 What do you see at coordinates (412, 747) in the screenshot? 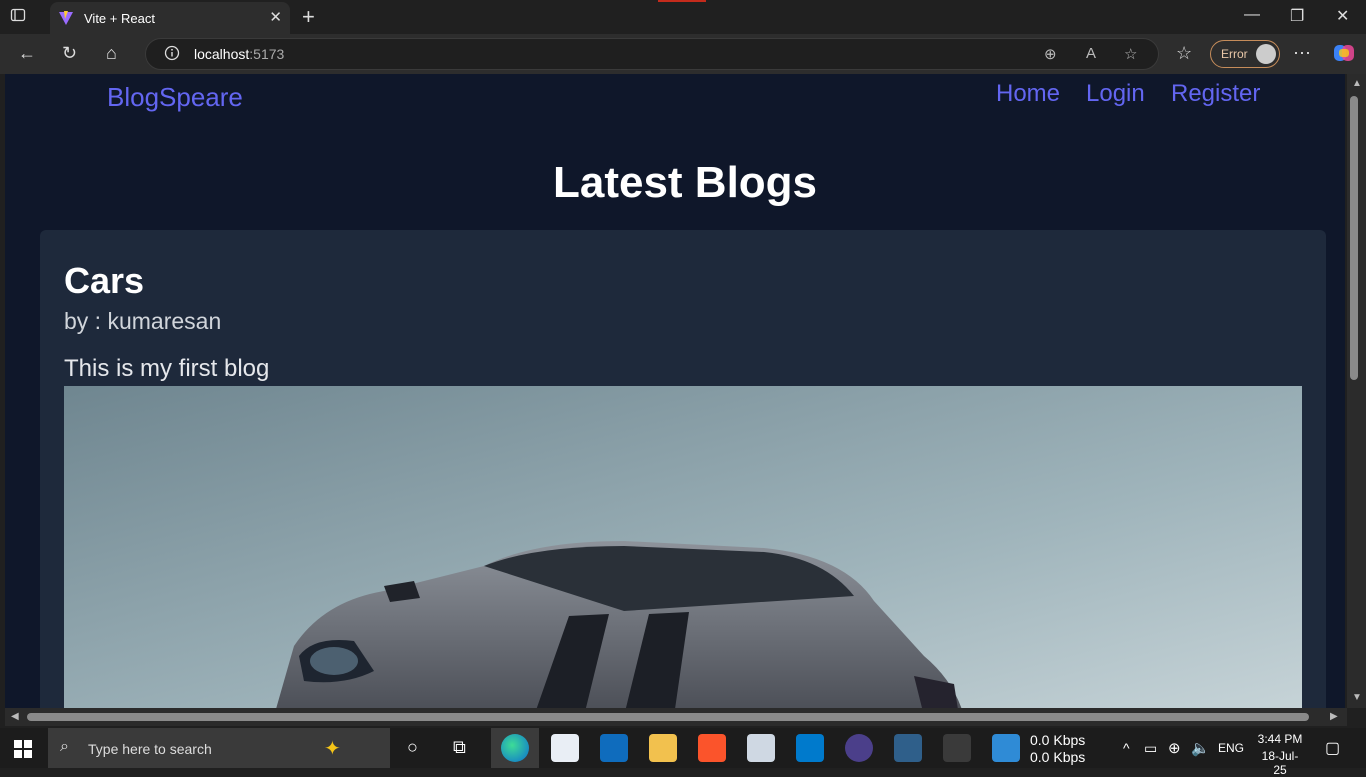
I see `cortana-icon: ○` at bounding box center [412, 747].